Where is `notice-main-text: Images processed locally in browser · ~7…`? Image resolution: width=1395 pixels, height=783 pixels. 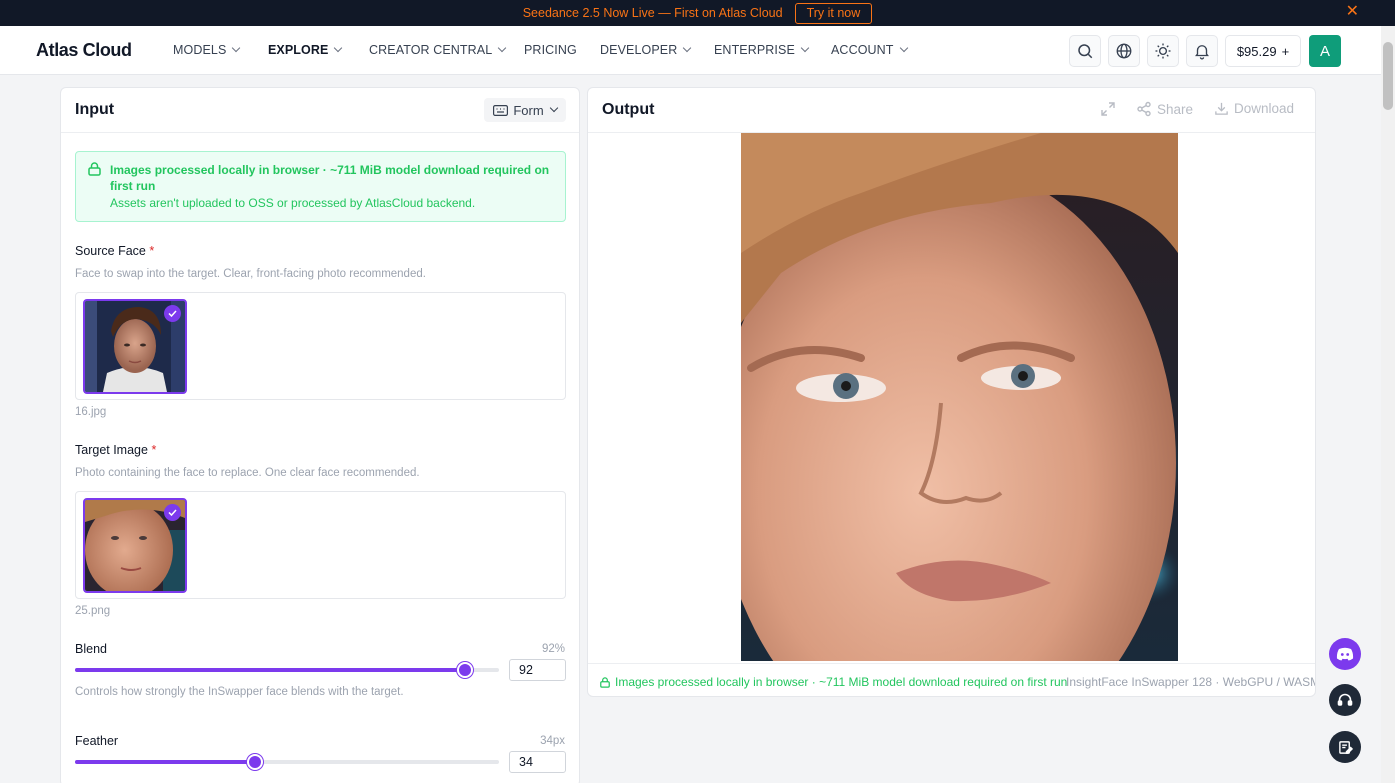
notice-main-text: Images processed locally in browser · ~7… is located at coordinates (330, 178).